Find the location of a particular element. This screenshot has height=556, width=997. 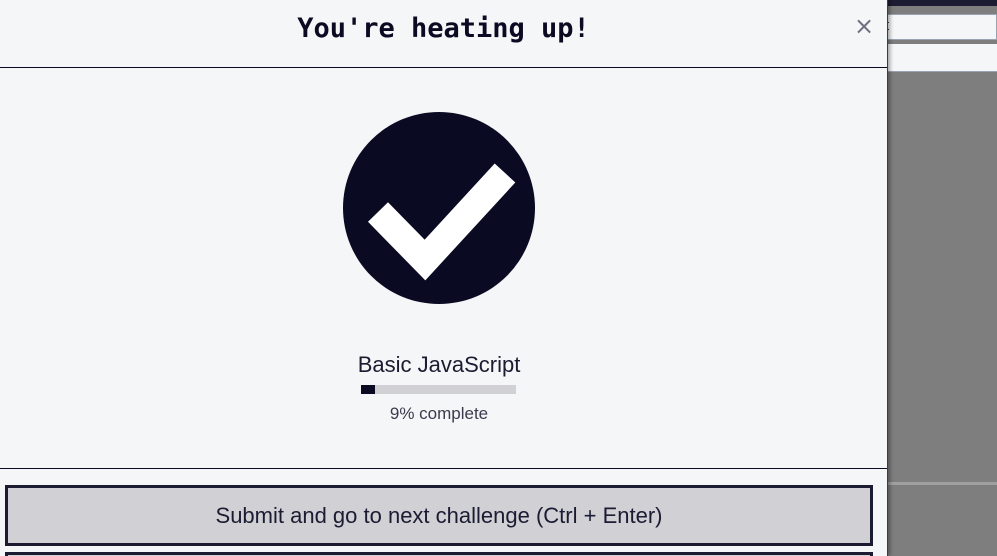

secondary-button is located at coordinates (439, 554).